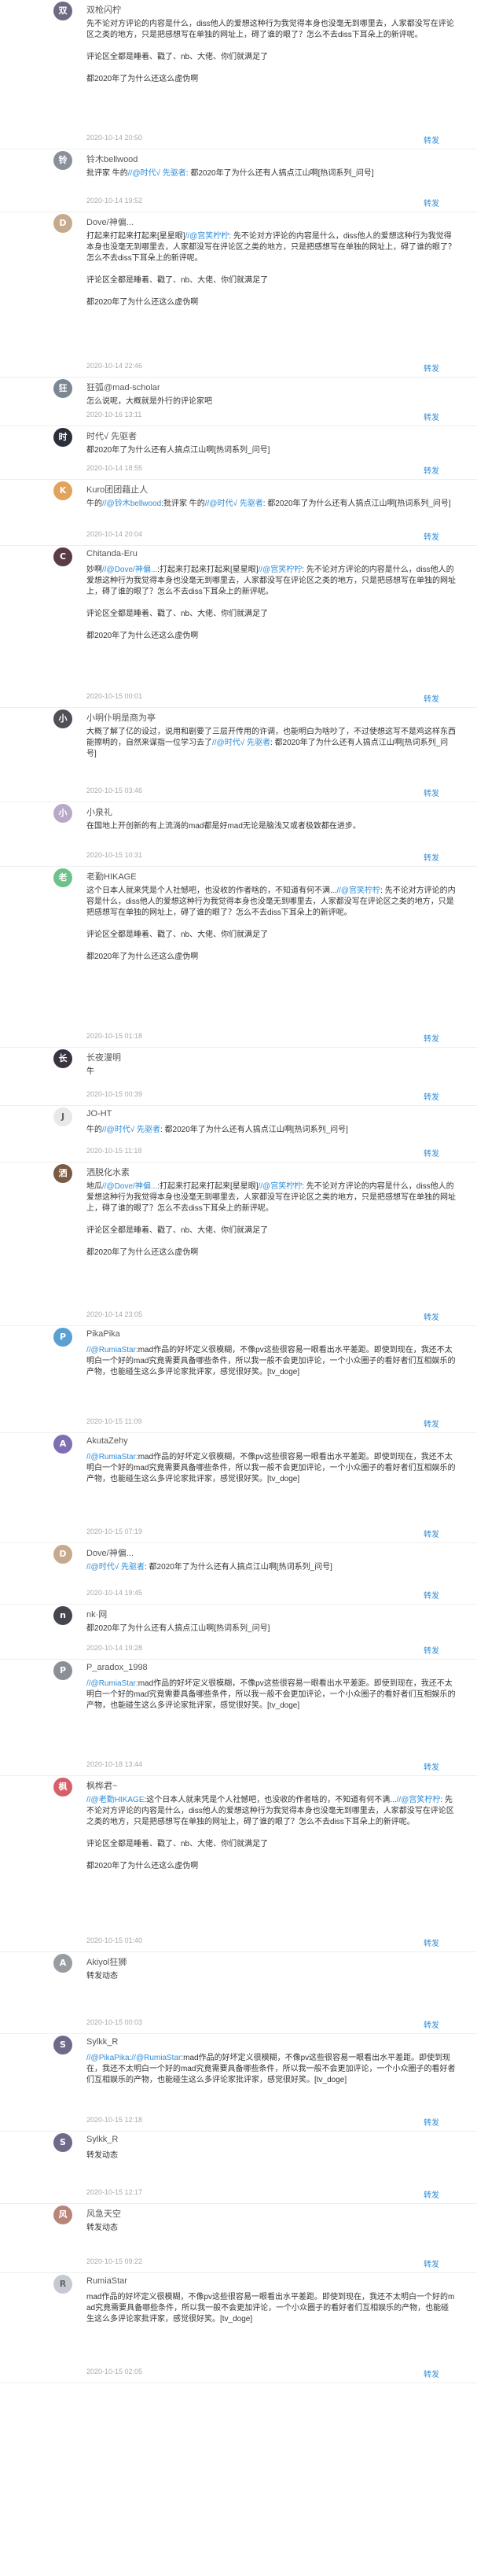  I want to click on comment-text: 评论区全都是睡着、戳了、nb、大佬、你们就满足了, so click(177, 57).